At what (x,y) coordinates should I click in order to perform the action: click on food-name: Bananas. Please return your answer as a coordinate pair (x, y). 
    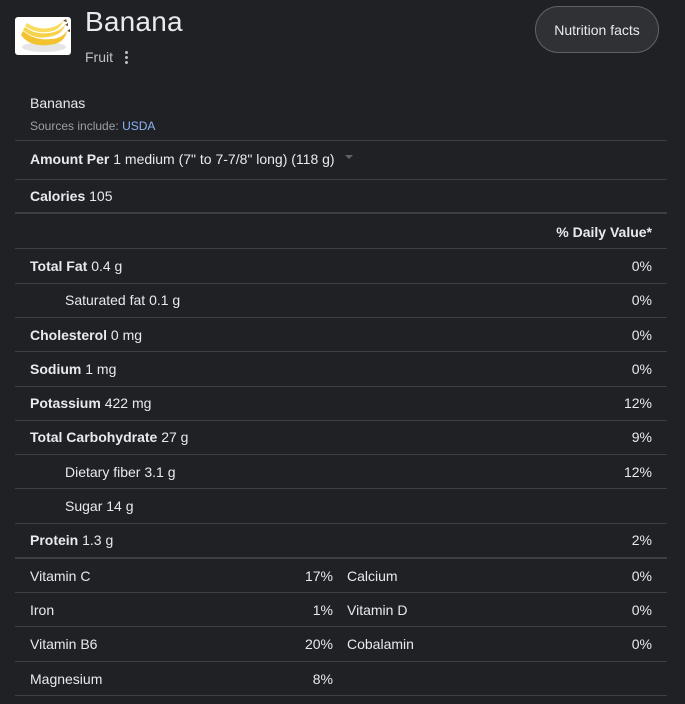
    Looking at the image, I should click on (58, 103).